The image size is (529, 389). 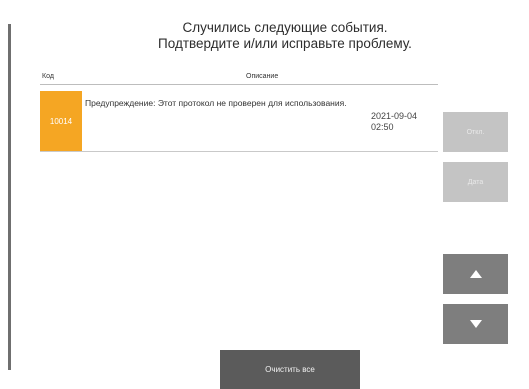 I want to click on triangle-down-icon, so click(x=475, y=324).